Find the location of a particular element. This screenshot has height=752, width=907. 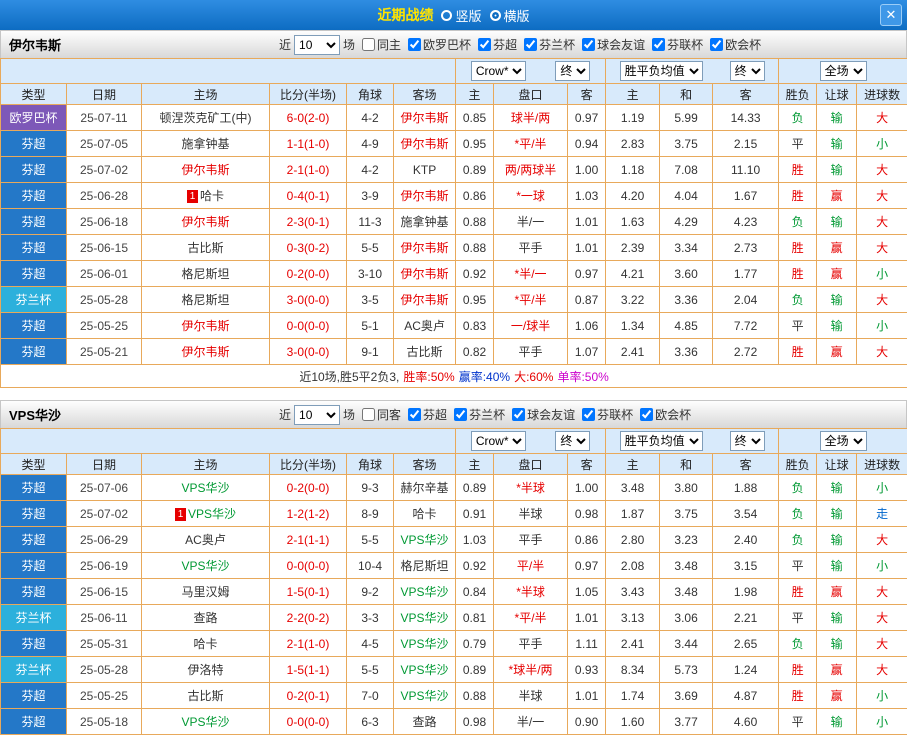

summary-segment: 近10场,胜5平2负3, is located at coordinates (349, 376).